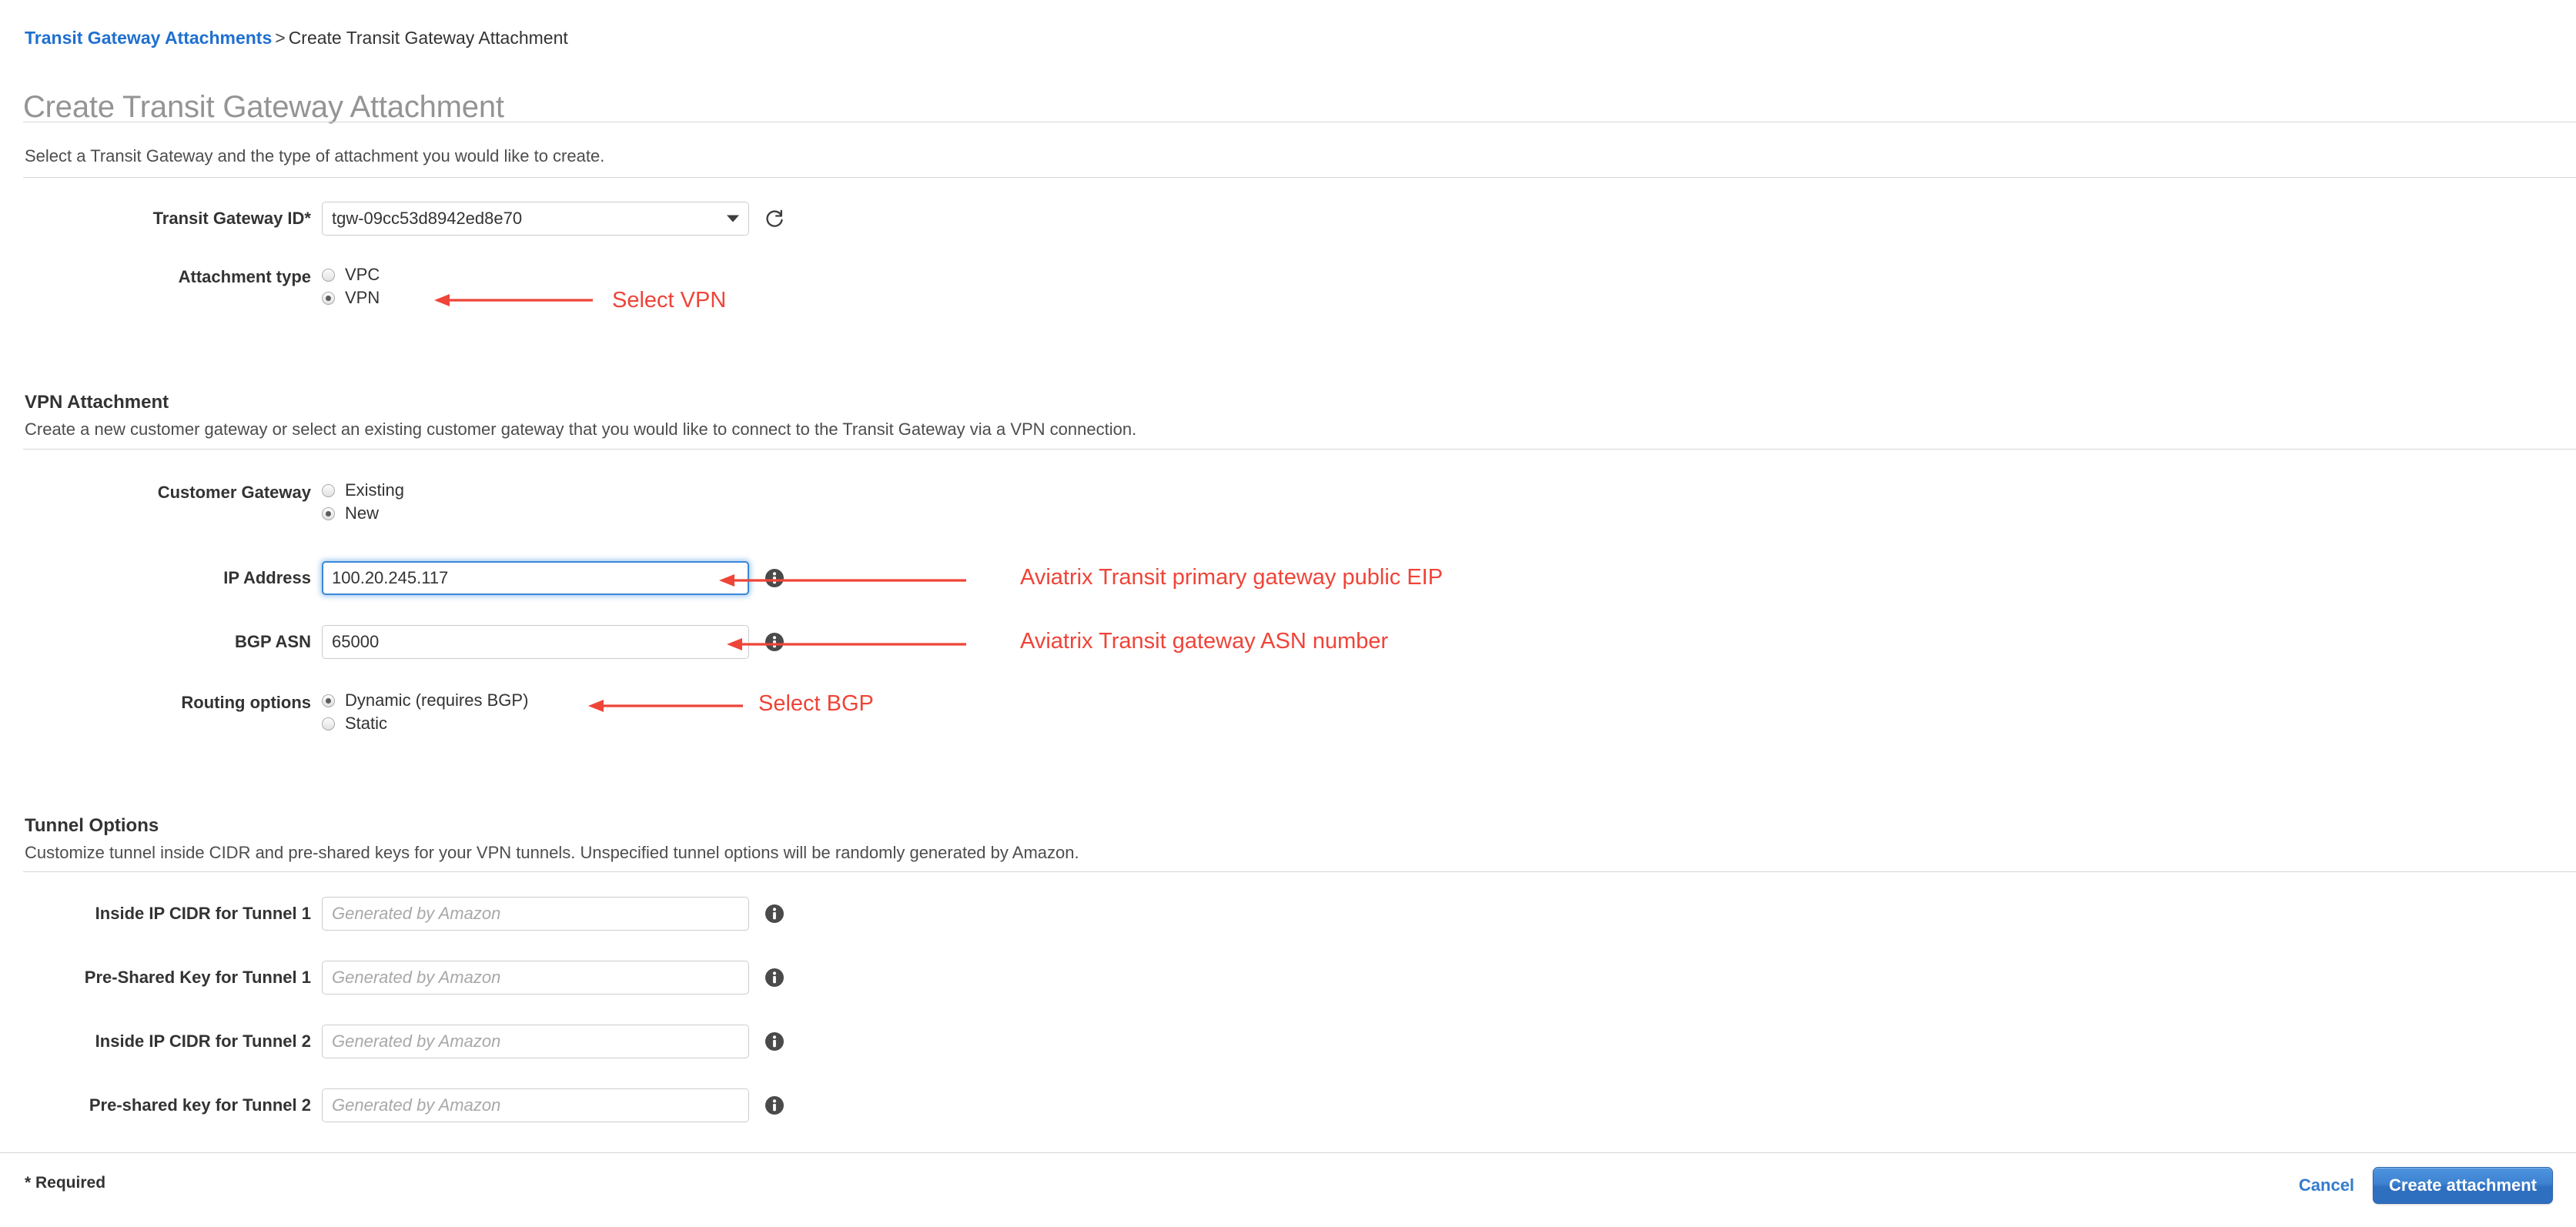 This screenshot has height=1227, width=2576. I want to click on ip-address-row: IP Address, so click(393, 578).